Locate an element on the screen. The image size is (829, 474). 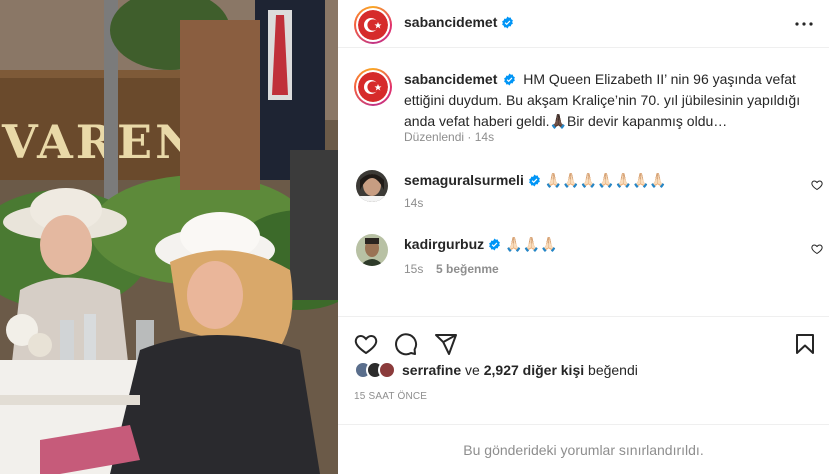
author-name-row: sabancidemet is located at coordinates (459, 23).